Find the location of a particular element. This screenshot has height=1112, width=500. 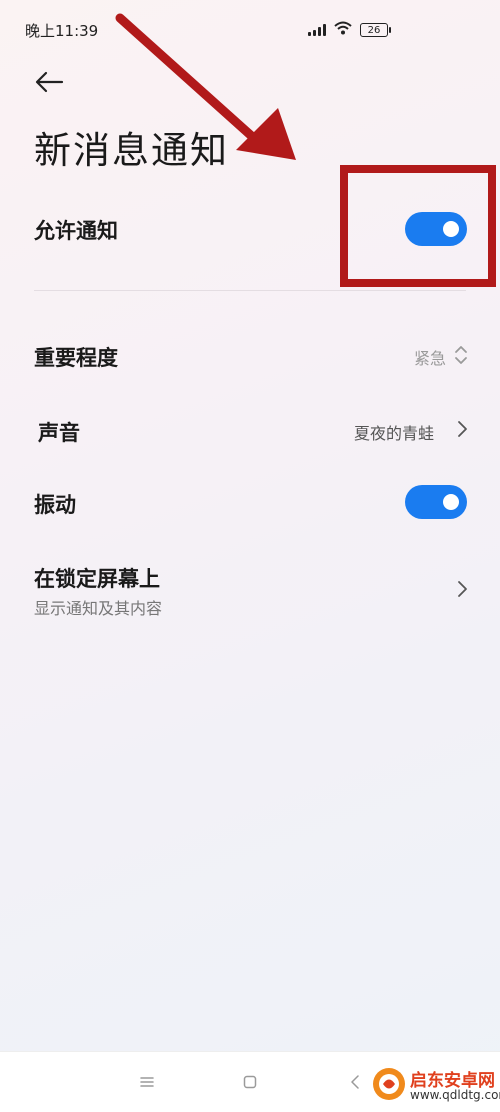

sound-value: 夏夜的青蛙 is located at coordinates (393, 433).